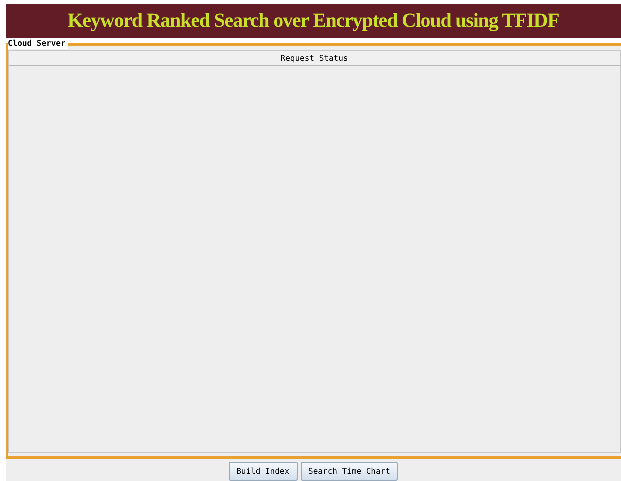  What do you see at coordinates (263, 471) in the screenshot?
I see `action-button: Build Index` at bounding box center [263, 471].